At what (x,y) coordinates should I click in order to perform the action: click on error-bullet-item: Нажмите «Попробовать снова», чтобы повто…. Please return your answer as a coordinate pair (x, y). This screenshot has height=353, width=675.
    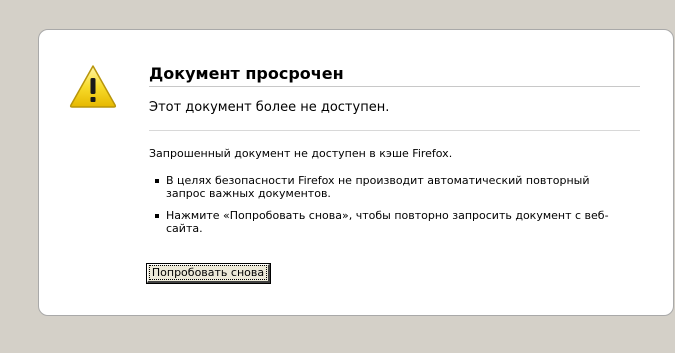
    Looking at the image, I should click on (382, 222).